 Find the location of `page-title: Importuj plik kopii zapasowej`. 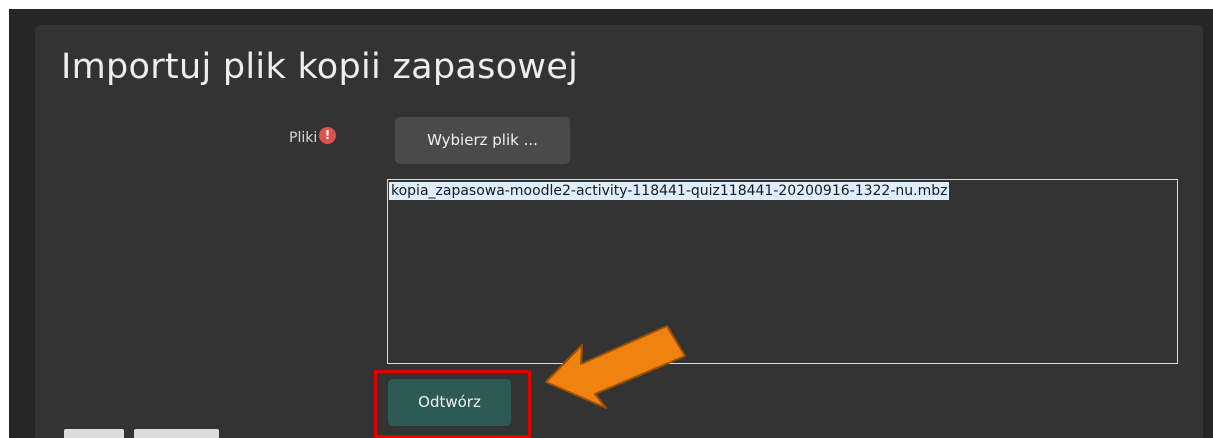

page-title: Importuj plik kopii zapasowej is located at coordinates (320, 67).